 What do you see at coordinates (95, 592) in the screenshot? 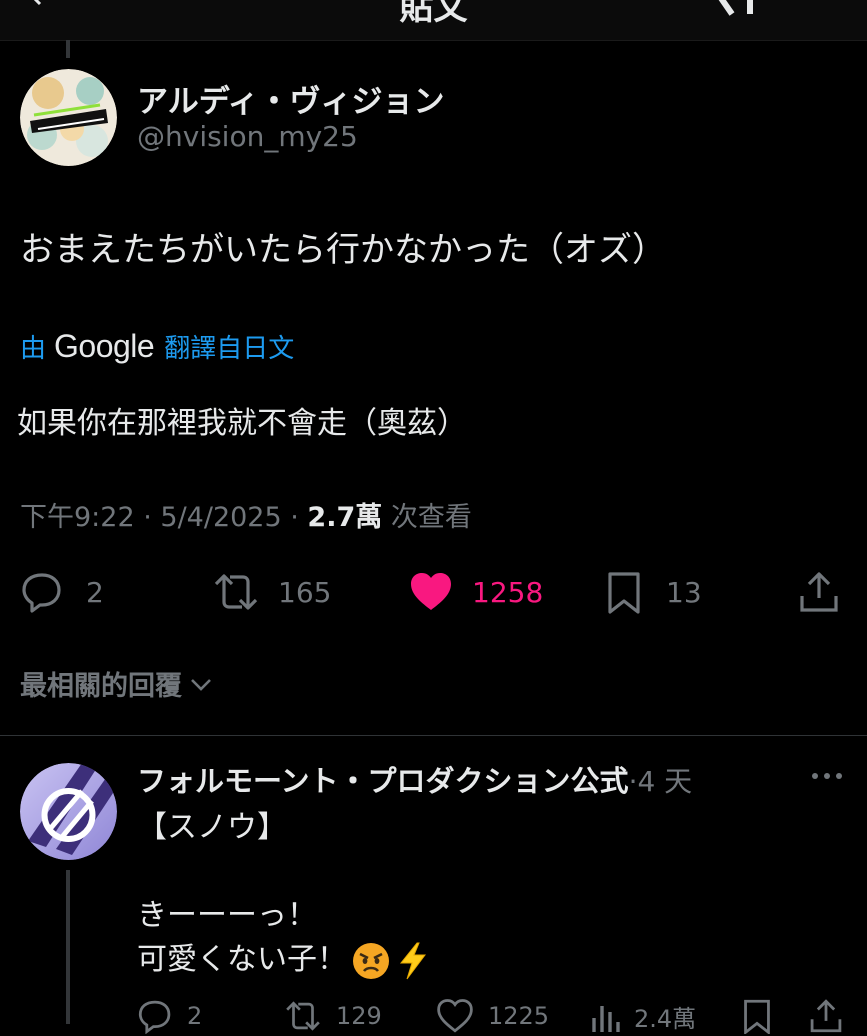
I see `reply-count: 2` at bounding box center [95, 592].